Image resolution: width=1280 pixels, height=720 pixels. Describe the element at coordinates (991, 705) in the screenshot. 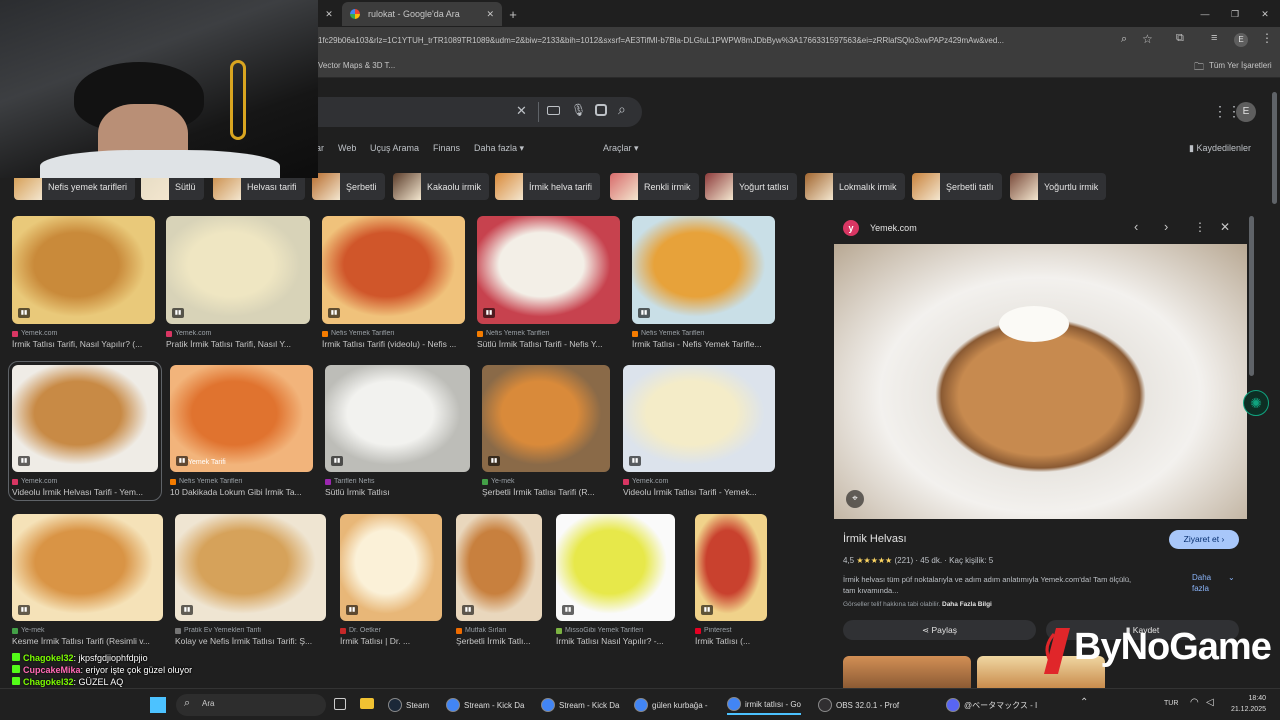

I see `taskbar-app: @ベータマックス - I` at that location.